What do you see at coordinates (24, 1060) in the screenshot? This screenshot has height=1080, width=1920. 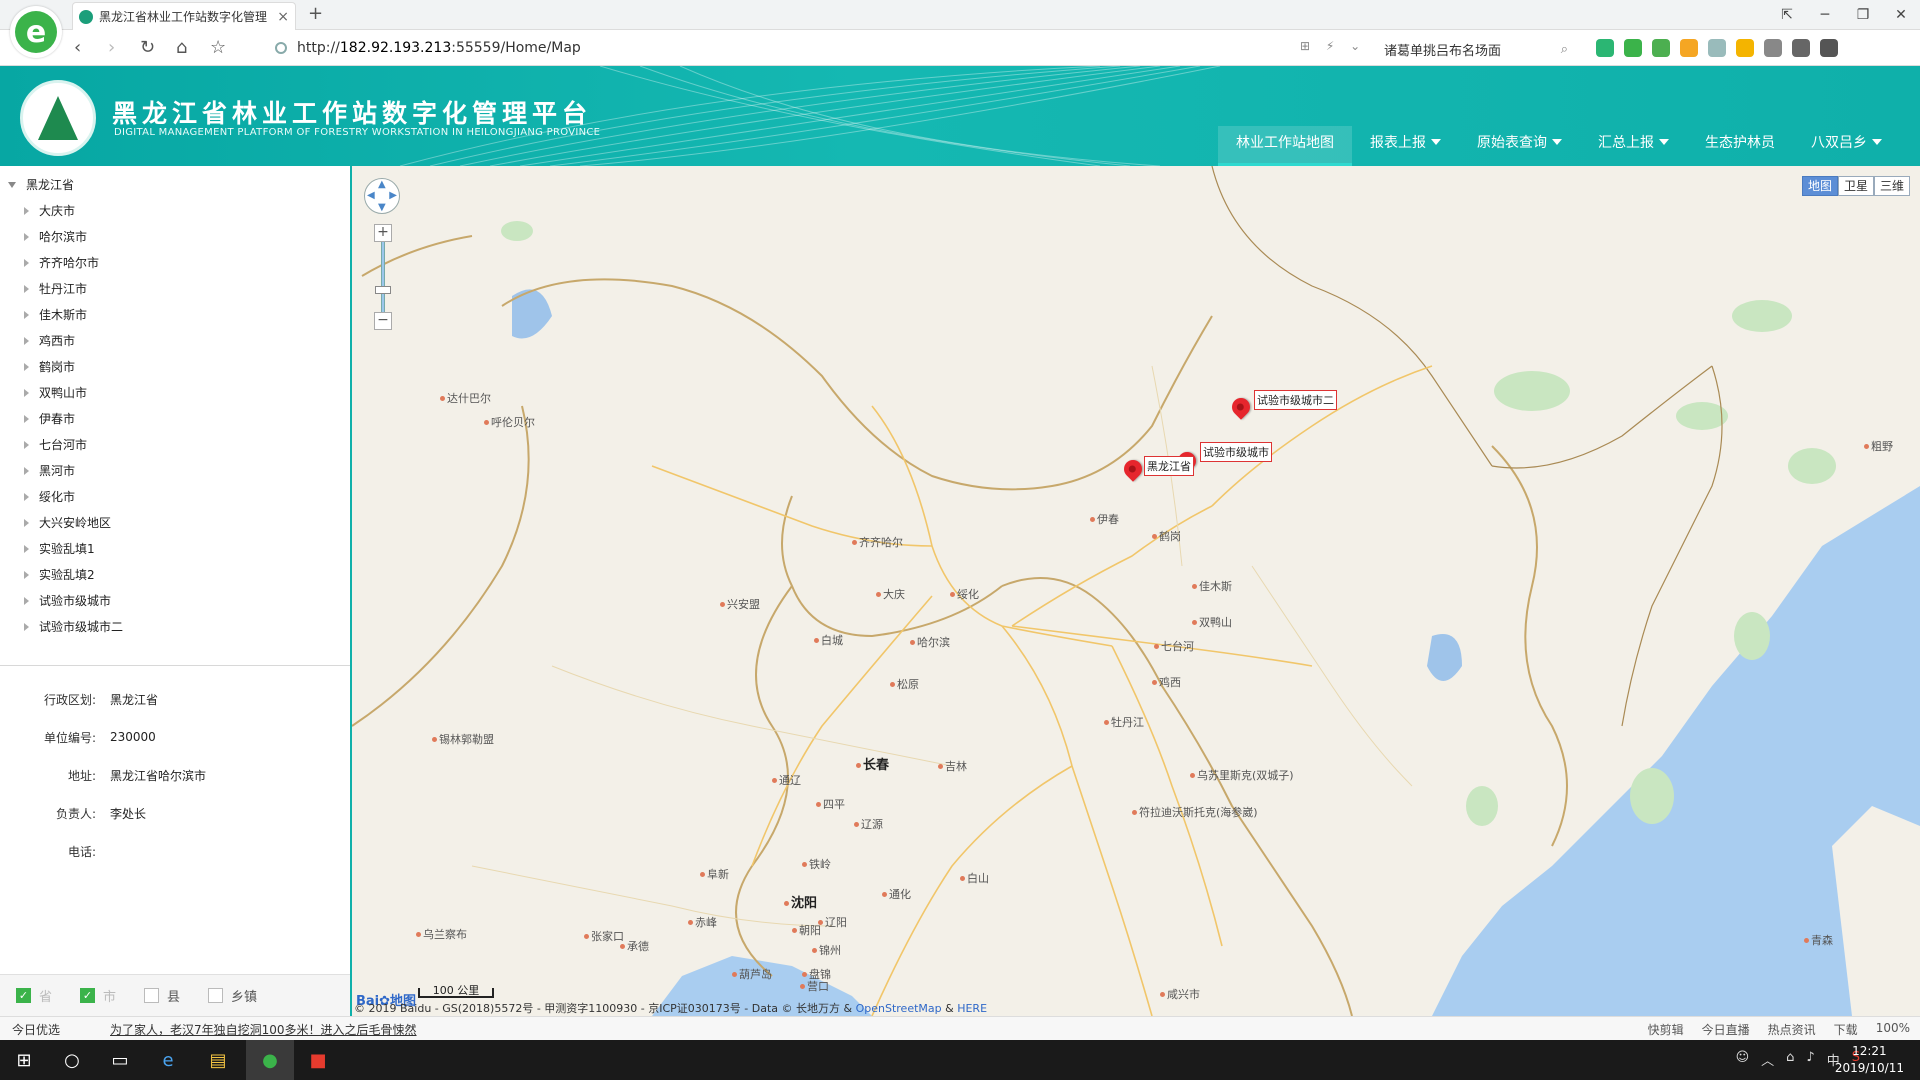 I see `windows-start-icon: ⊞` at bounding box center [24, 1060].